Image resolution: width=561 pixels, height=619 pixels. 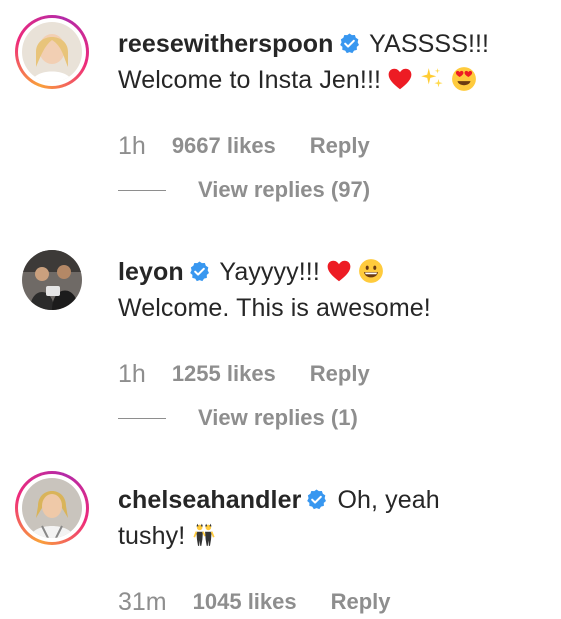 I want to click on comment-text: Welcome to Insta Jen!!!, so click(x=250, y=80).